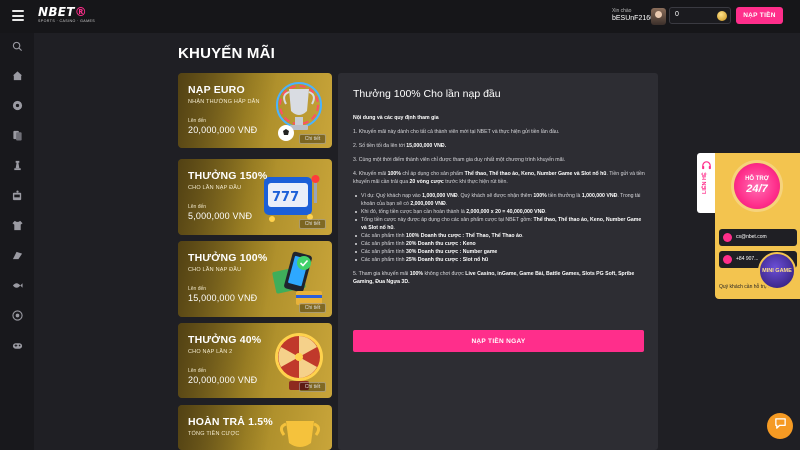 The height and width of the screenshot is (450, 800). Describe the element at coordinates (228, 176) in the screenshot. I see `promo-title: THƯỞNG 150%` at that location.